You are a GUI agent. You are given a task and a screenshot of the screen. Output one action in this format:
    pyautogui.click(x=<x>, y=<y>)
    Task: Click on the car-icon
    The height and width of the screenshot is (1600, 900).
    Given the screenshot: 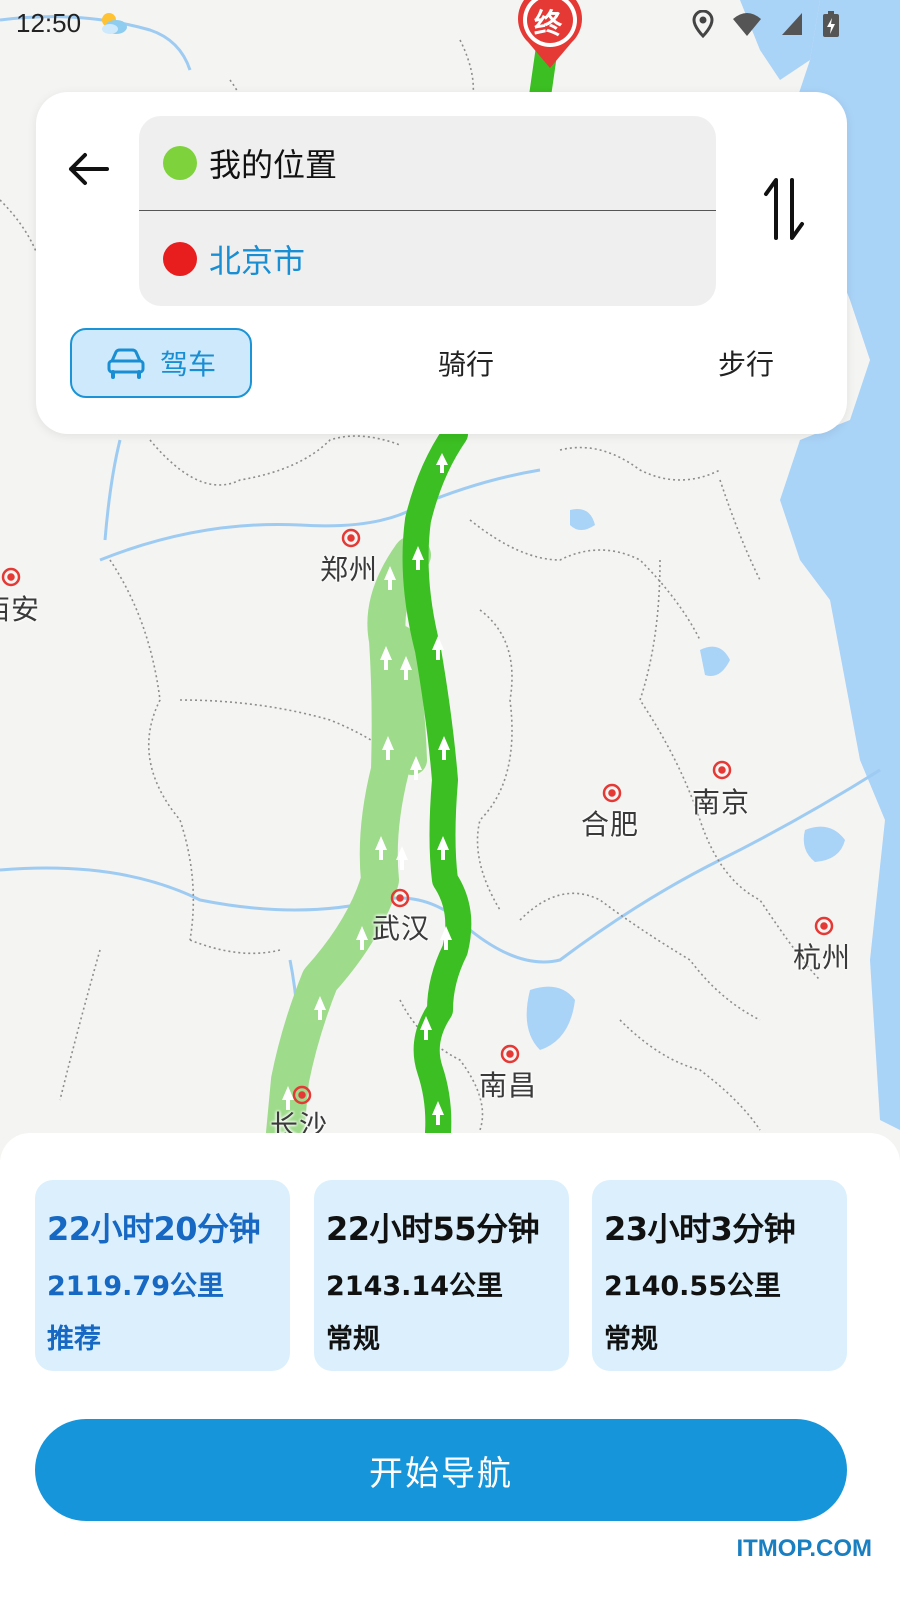 What is the action you would take?
    pyautogui.click(x=126, y=363)
    